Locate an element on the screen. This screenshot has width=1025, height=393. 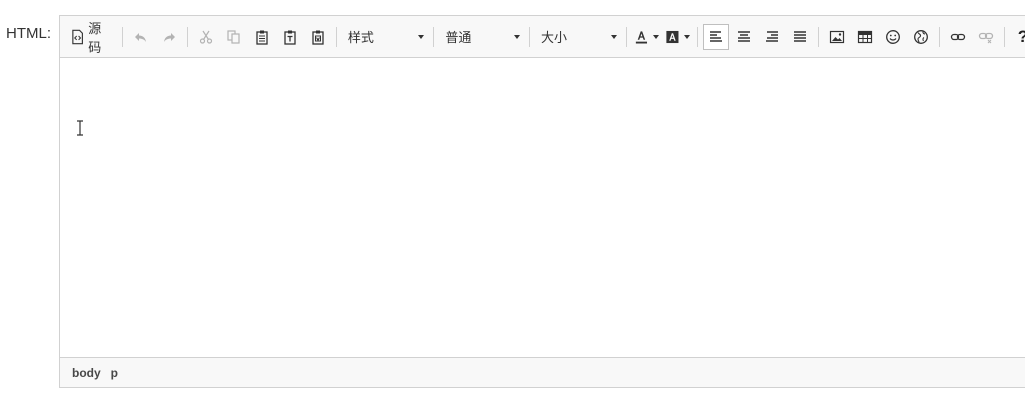
background-color-button is located at coordinates (677, 37).